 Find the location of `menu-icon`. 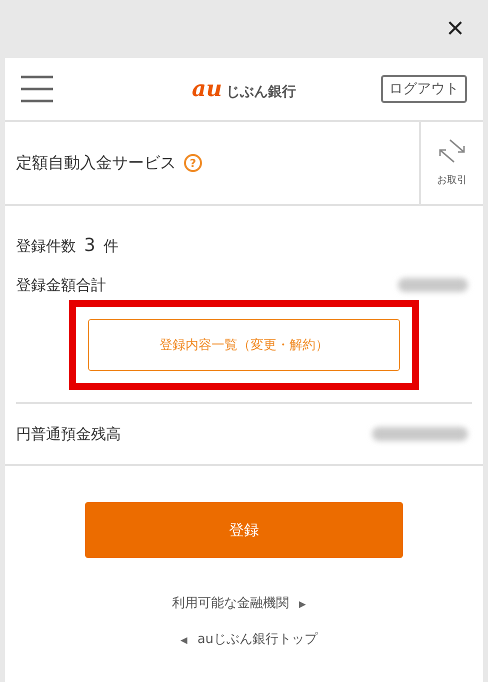

menu-icon is located at coordinates (37, 89).